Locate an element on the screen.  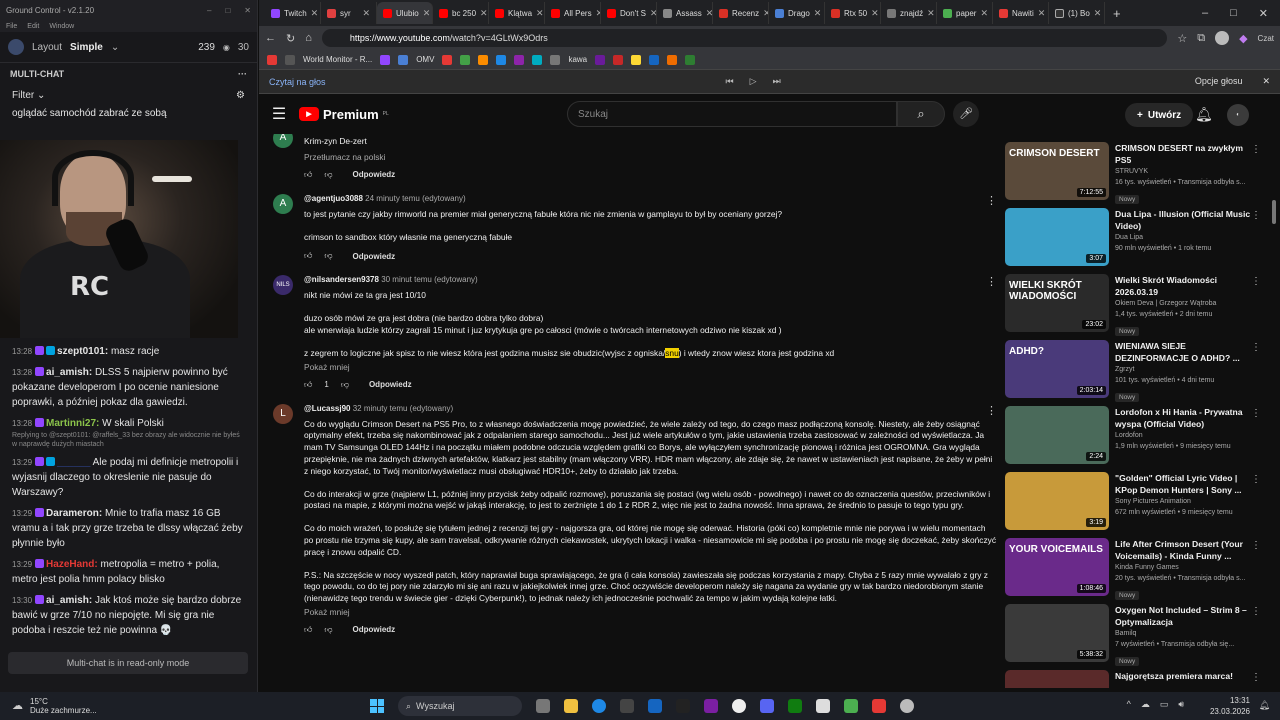
menu-edit: Edit is located at coordinates (33, 26).